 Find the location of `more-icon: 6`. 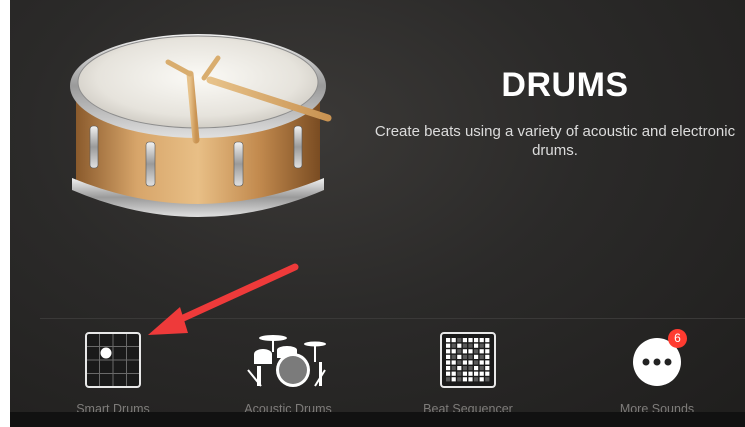

more-icon: 6 is located at coordinates (657, 359).